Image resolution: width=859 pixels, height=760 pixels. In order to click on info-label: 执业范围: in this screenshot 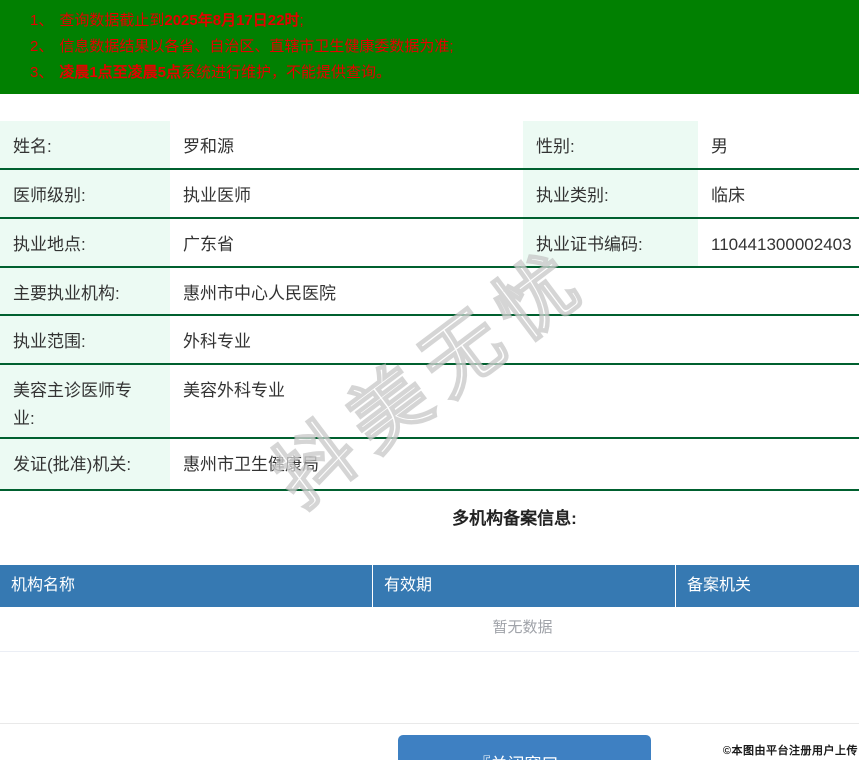, I will do `click(85, 339)`.